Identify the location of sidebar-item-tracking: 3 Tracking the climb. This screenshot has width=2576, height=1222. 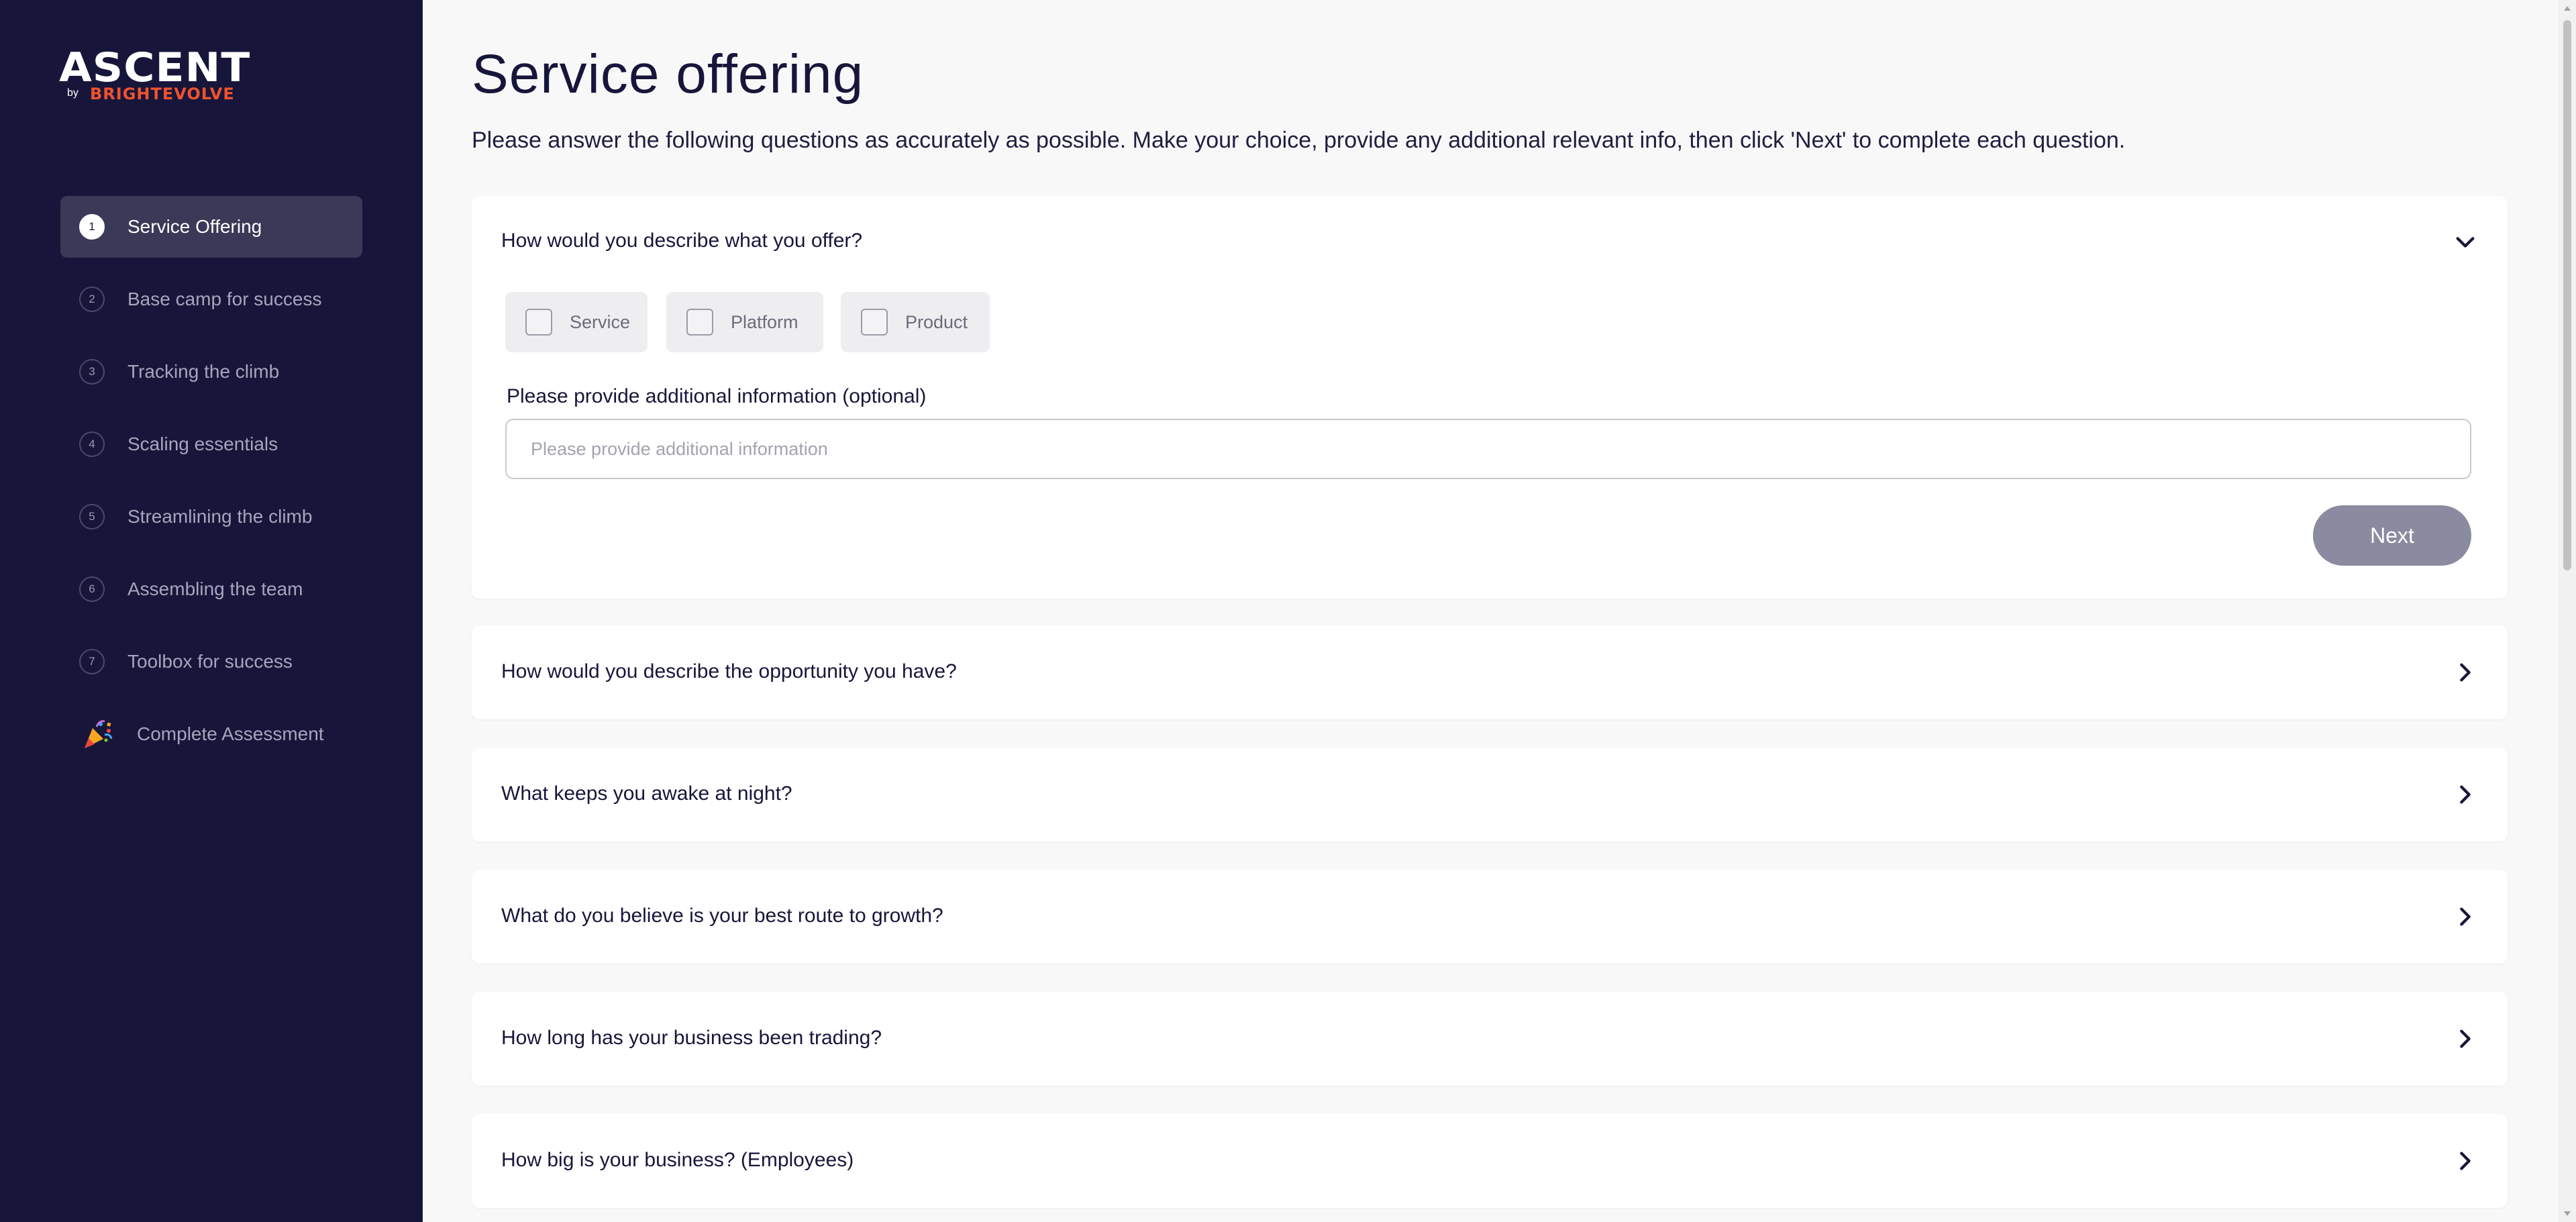
(211, 372).